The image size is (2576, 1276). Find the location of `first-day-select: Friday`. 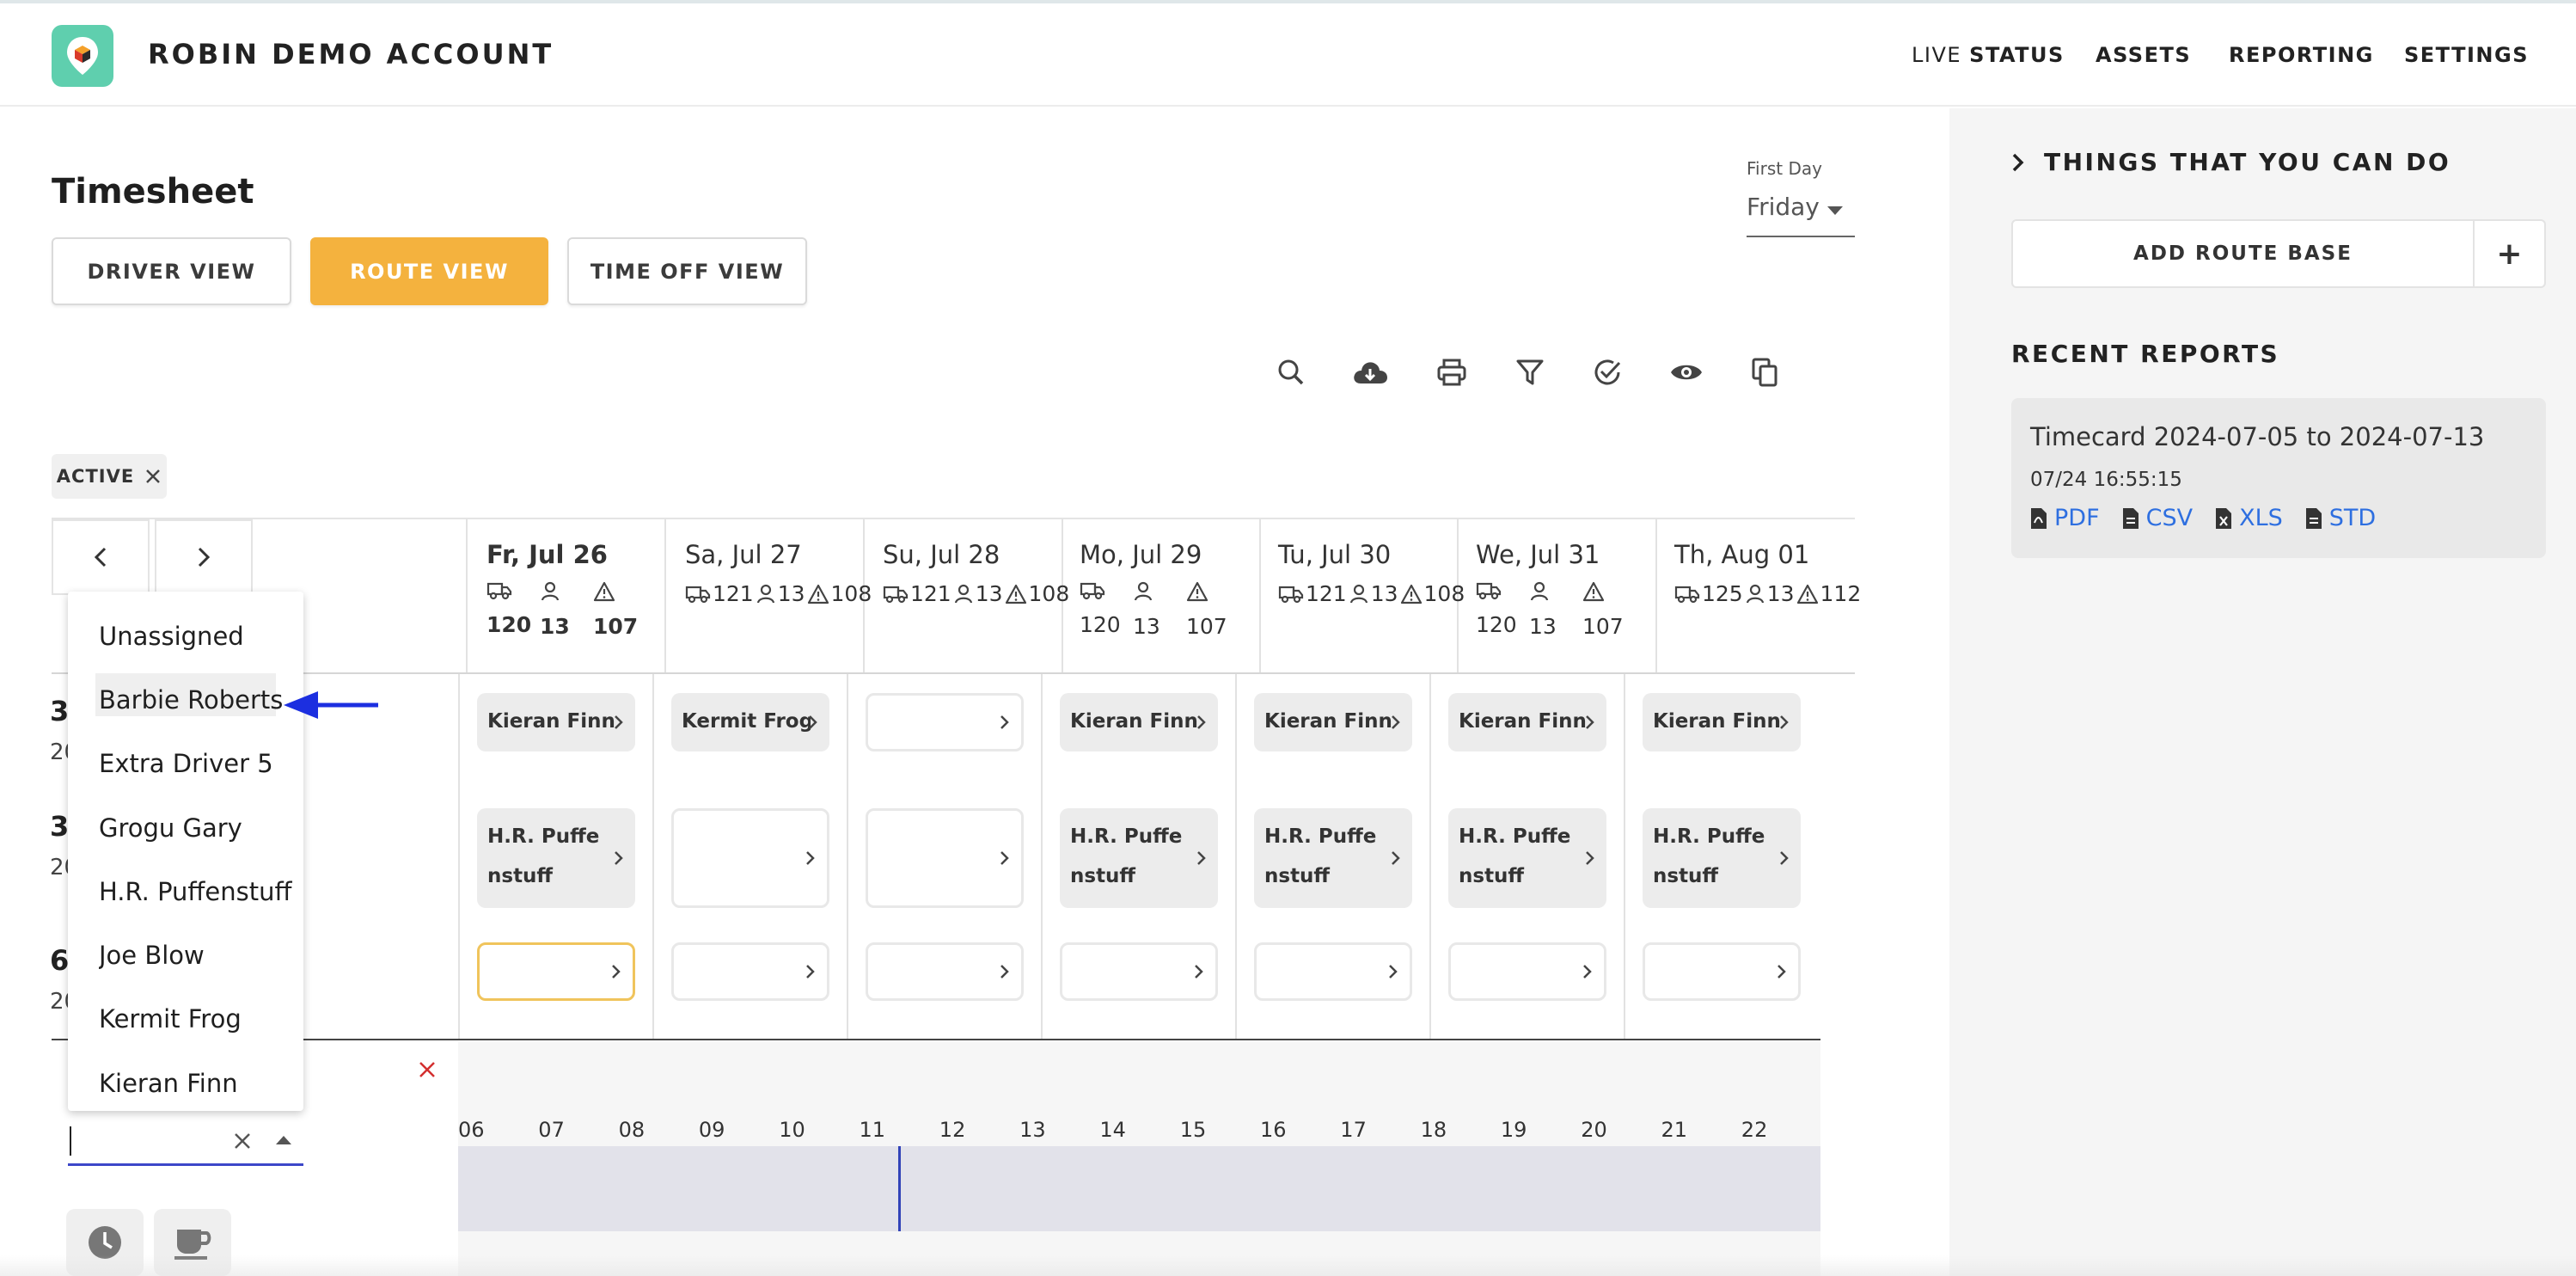

first-day-select: Friday is located at coordinates (1801, 215).